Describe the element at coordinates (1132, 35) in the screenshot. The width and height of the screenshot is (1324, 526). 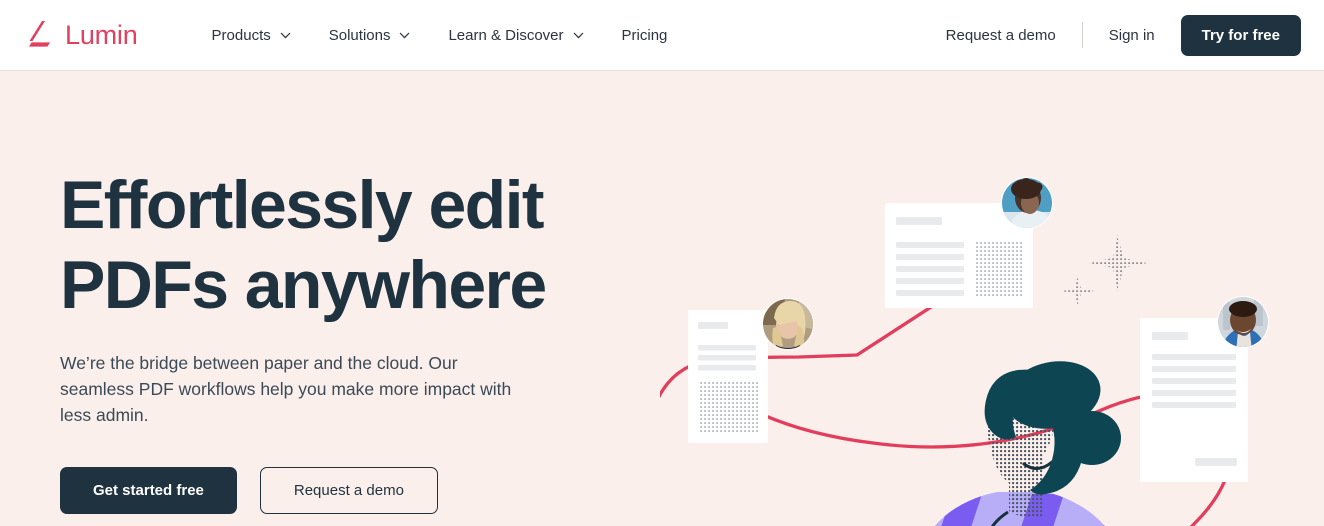
I see `sign-in-link: Sign in` at that location.